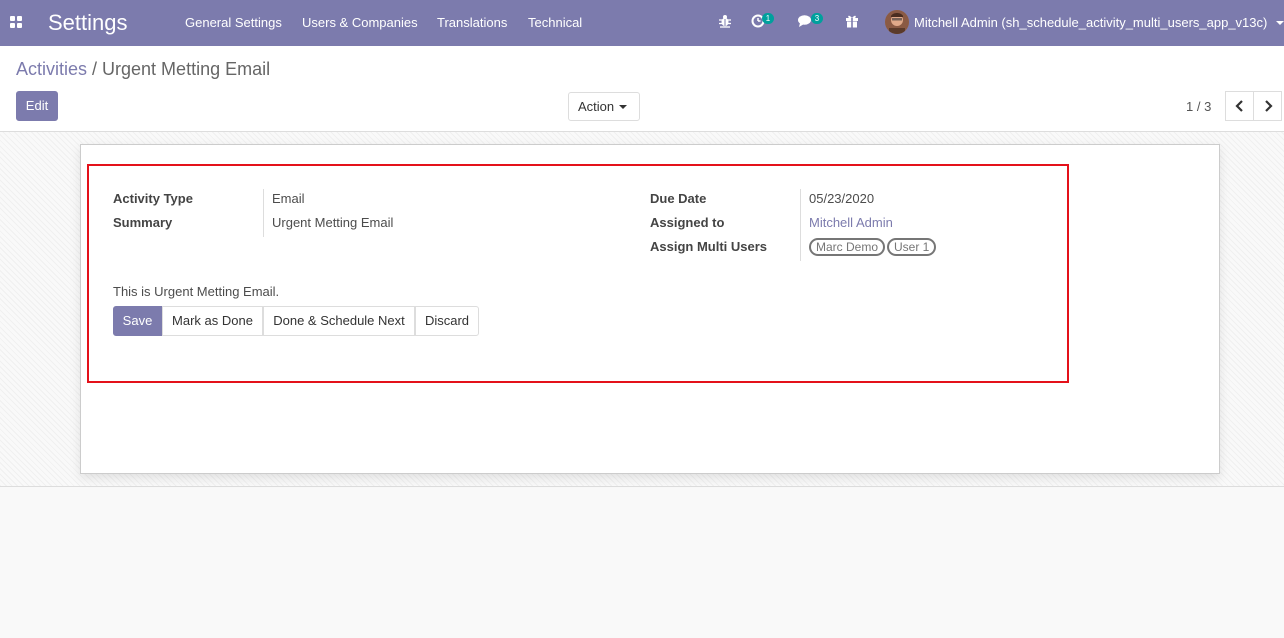 This screenshot has height=638, width=1284. What do you see at coordinates (186, 69) in the screenshot?
I see `breadcrumb-current: Urgent Metting Email` at bounding box center [186, 69].